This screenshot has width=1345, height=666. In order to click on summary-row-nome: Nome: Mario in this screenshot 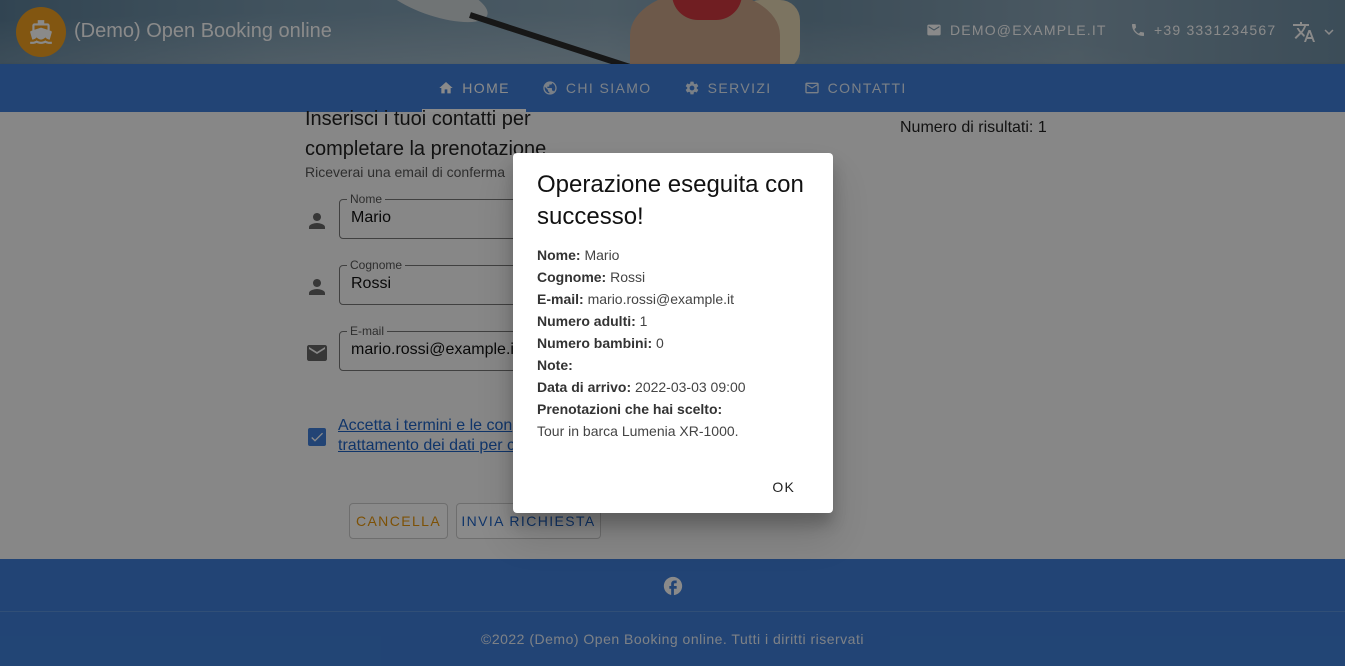, I will do `click(677, 255)`.